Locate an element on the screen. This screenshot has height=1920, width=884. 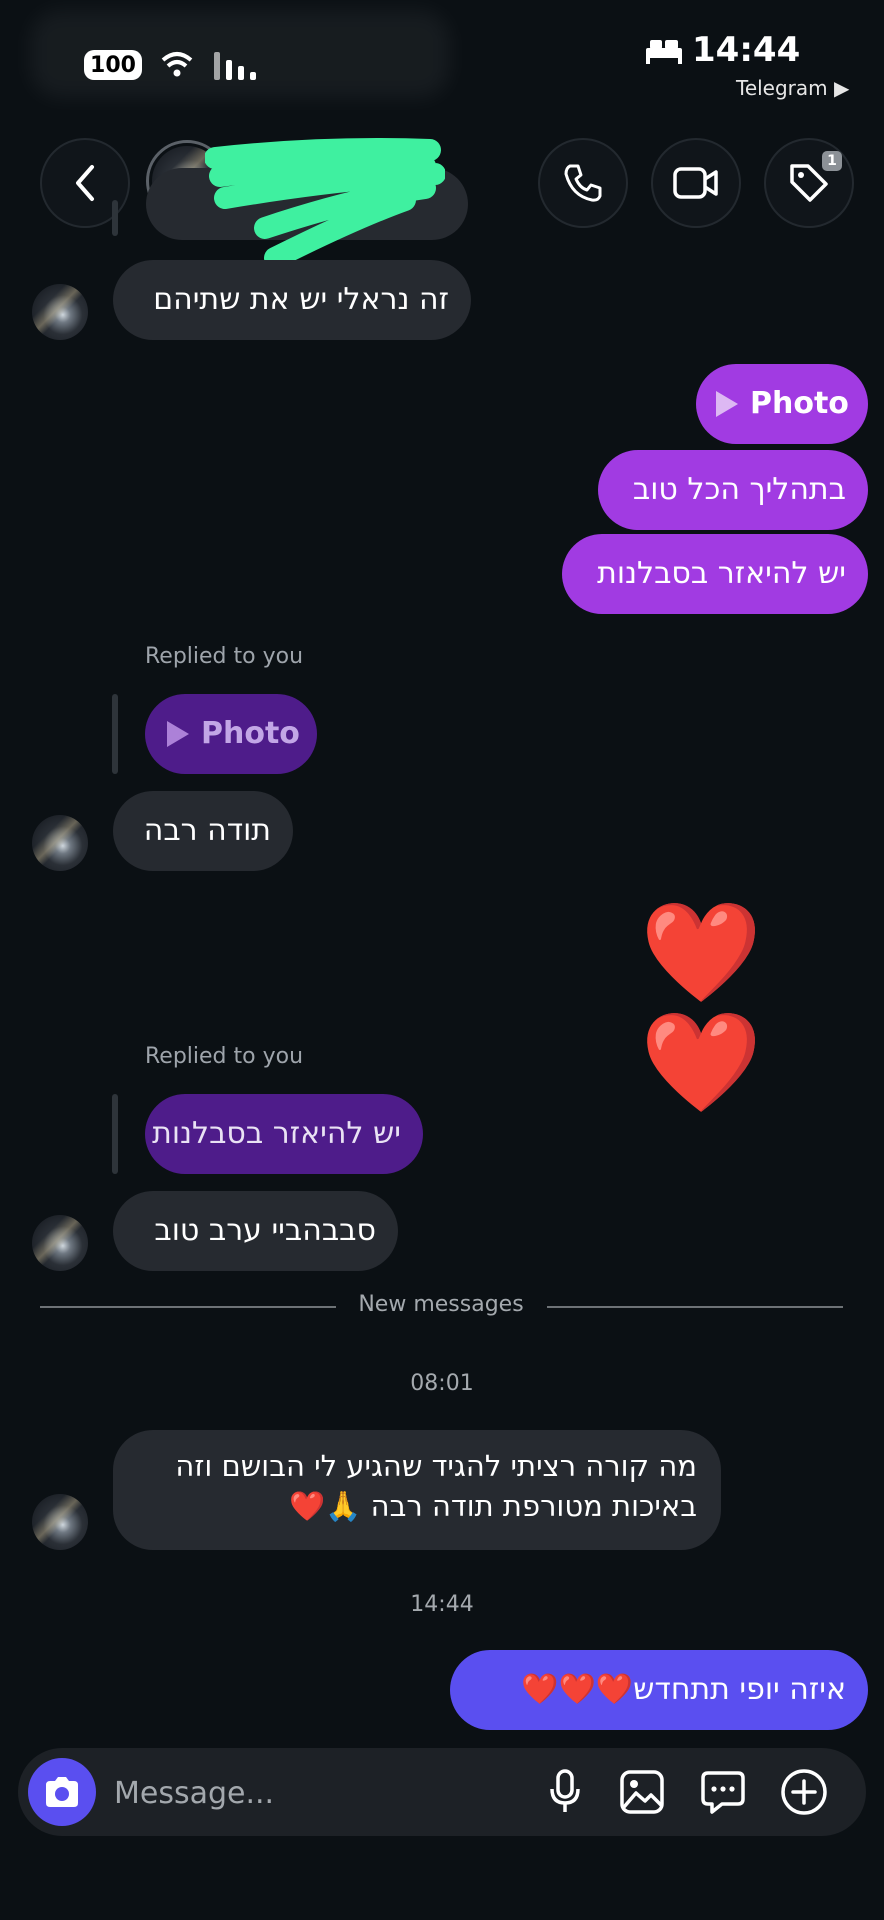
call-button is located at coordinates (583, 183).